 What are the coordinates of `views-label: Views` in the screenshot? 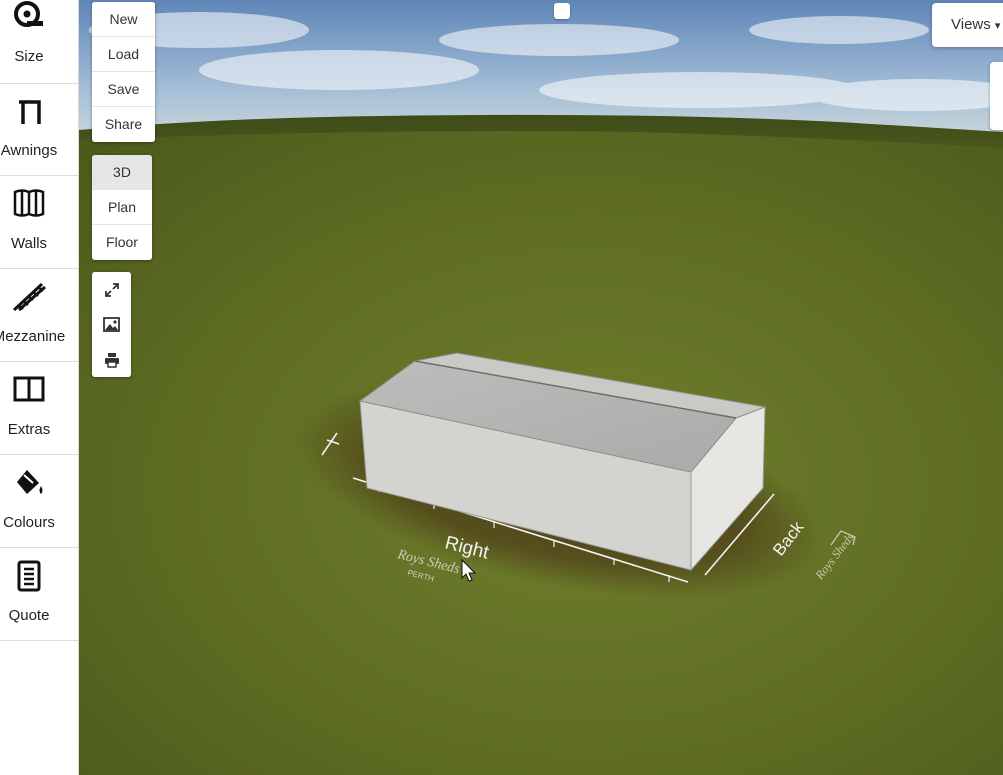 It's located at (971, 24).